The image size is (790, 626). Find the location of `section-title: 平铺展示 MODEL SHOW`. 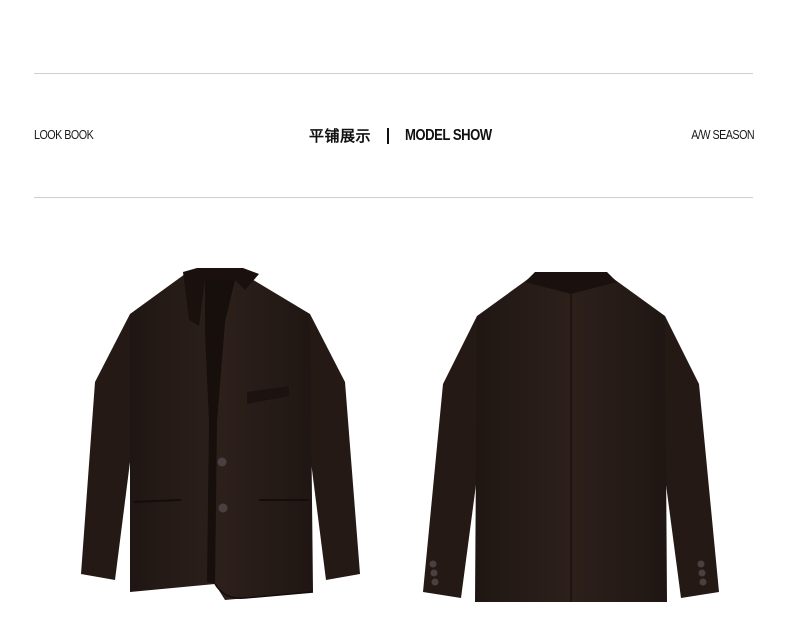

section-title: 平铺展示 MODEL SHOW is located at coordinates (410, 135).